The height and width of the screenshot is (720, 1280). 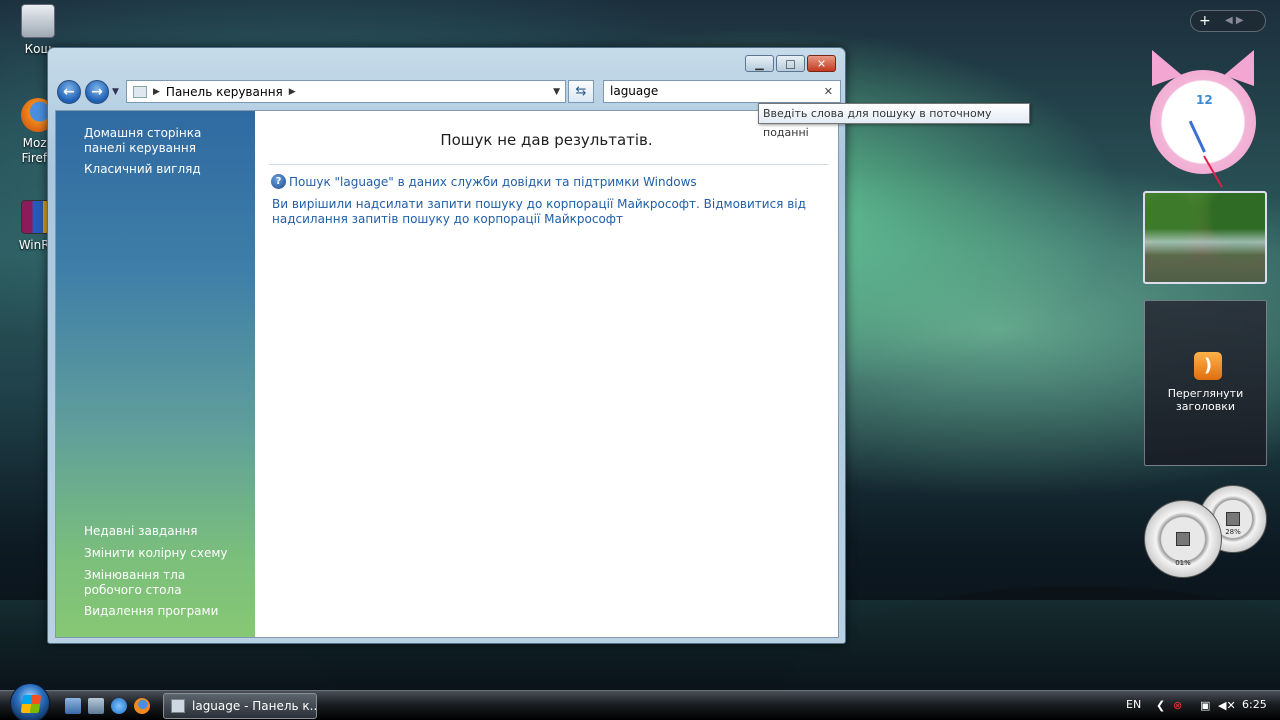 What do you see at coordinates (164, 141) in the screenshot?
I see `sidebar-link-control-panel-home: Домашня сторінка панелі керування` at bounding box center [164, 141].